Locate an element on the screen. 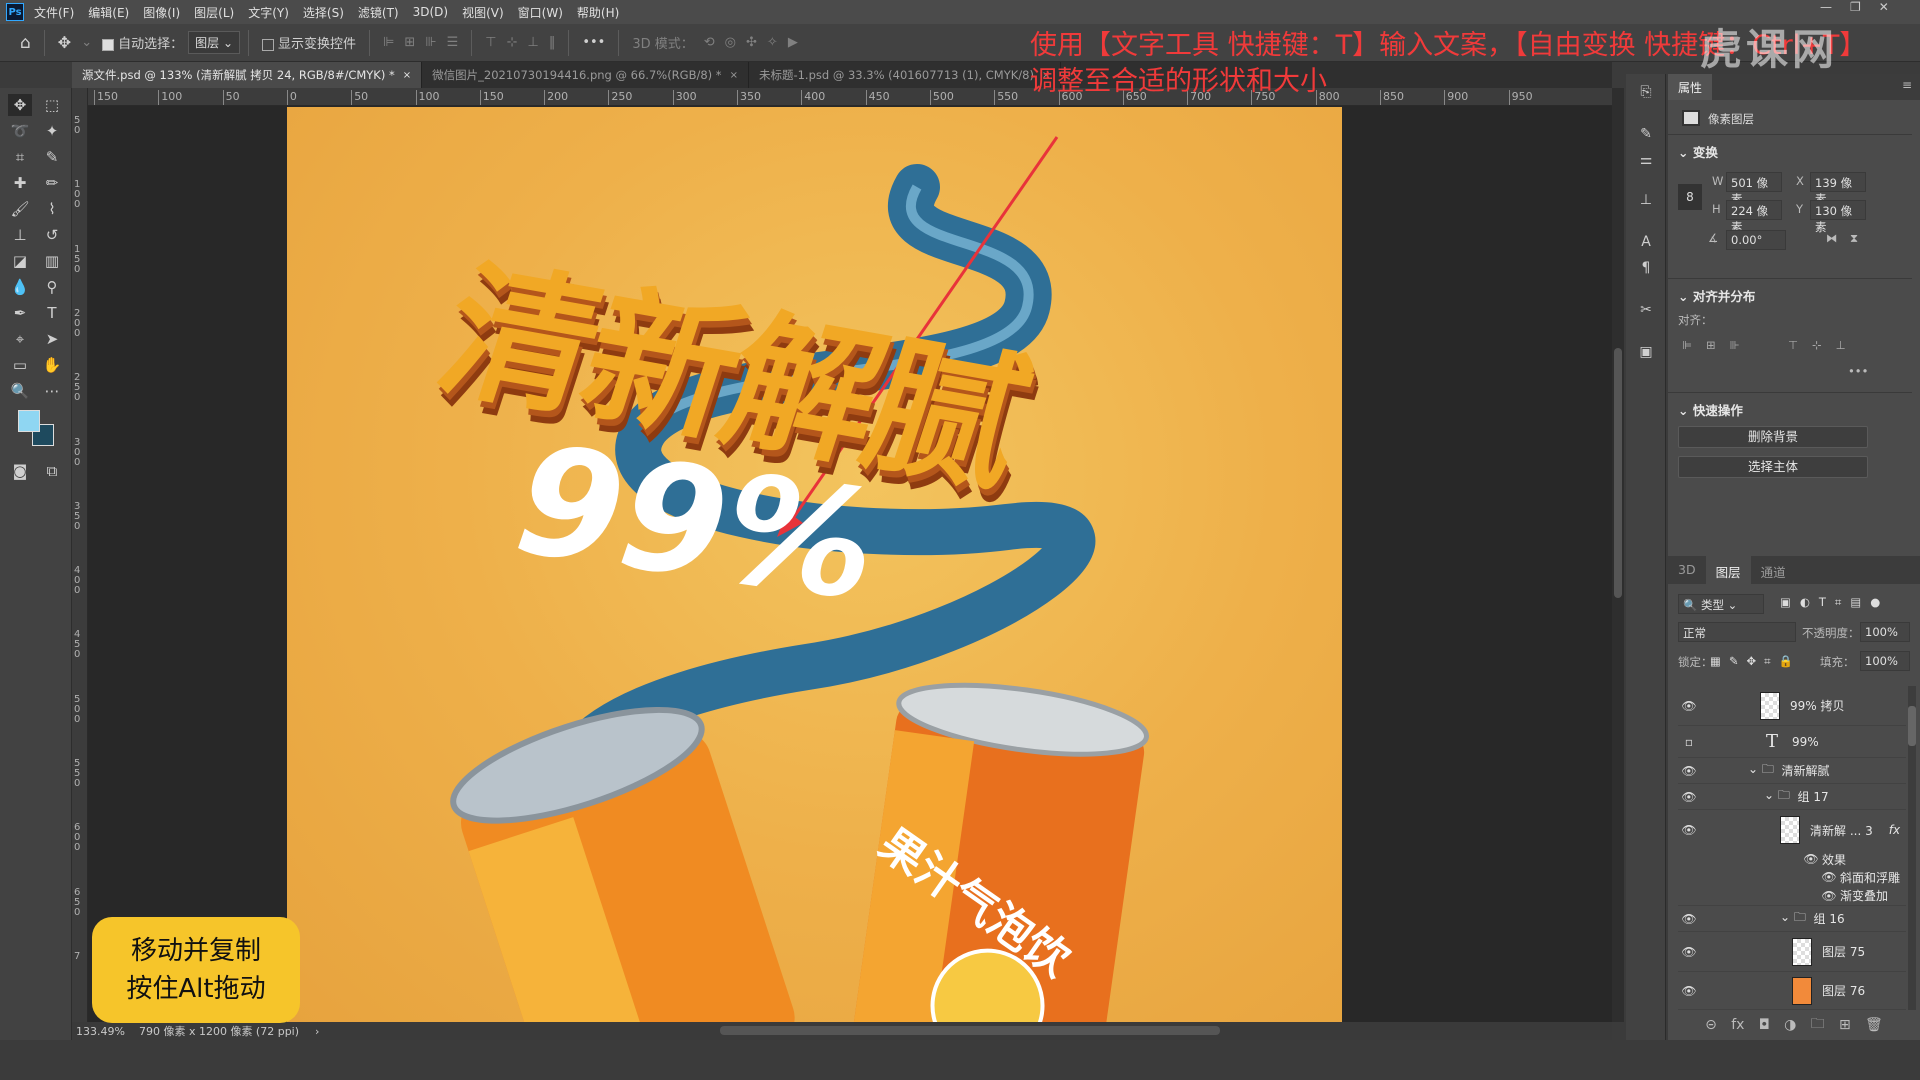  layer-filter-dropdown: 🔍 类型 ⌄ is located at coordinates (1721, 604).